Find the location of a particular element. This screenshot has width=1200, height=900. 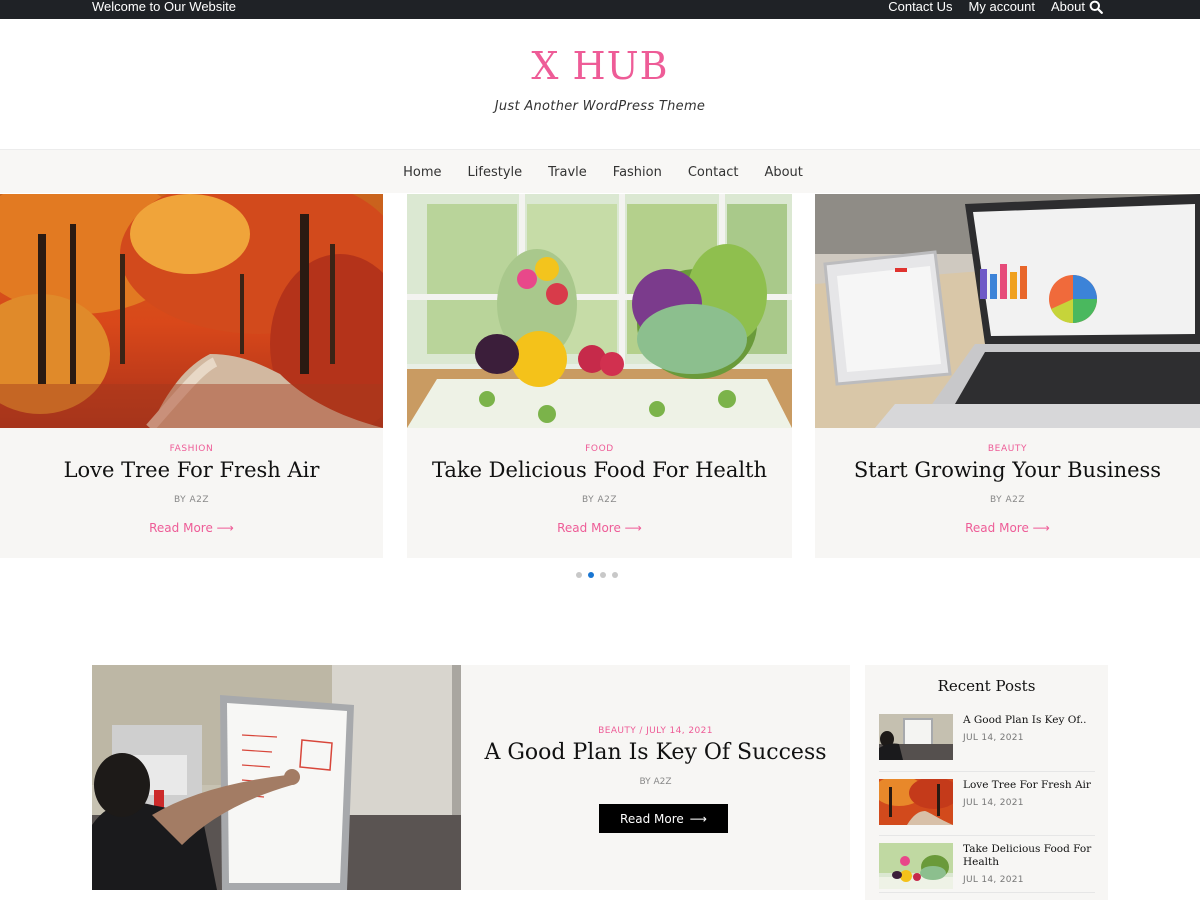

slider-pagination is located at coordinates (597, 575).